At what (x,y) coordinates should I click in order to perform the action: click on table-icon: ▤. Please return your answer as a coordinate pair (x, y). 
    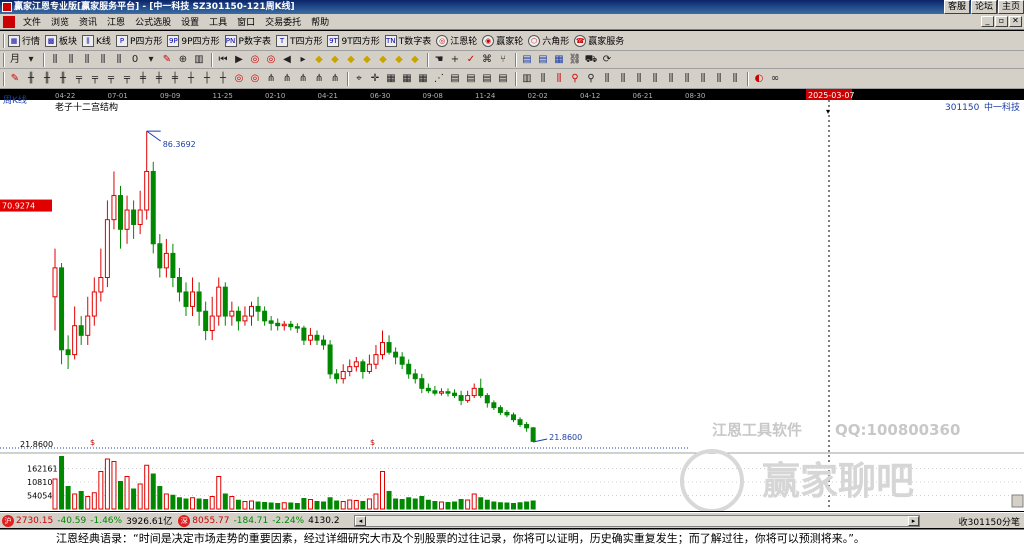
    Looking at the image, I should click on (527, 60).